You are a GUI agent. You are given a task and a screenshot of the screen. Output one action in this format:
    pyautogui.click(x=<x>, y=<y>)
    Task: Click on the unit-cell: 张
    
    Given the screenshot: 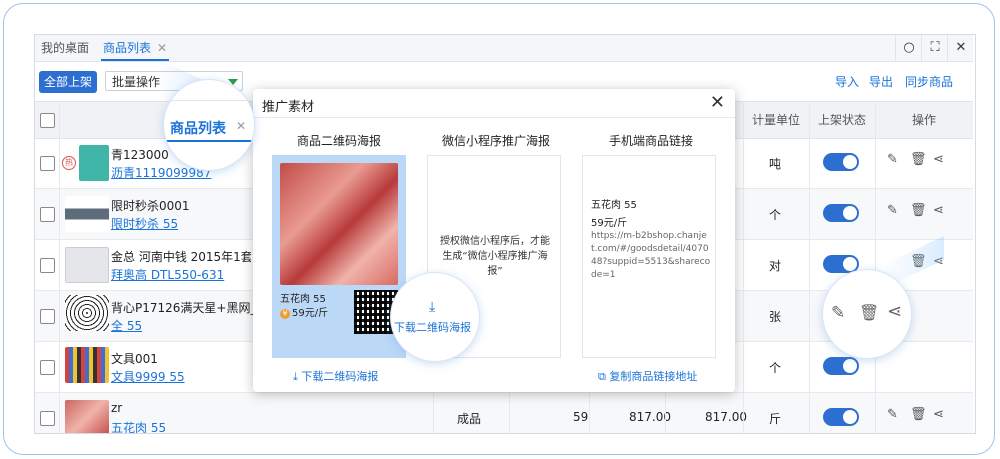 What is the action you would take?
    pyautogui.click(x=775, y=317)
    